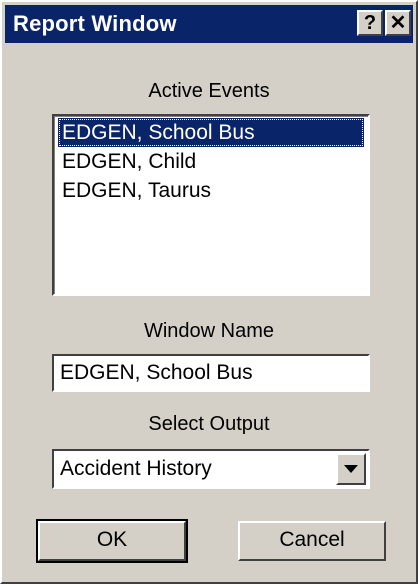  What do you see at coordinates (370, 23) in the screenshot?
I see `help-button: ?` at bounding box center [370, 23].